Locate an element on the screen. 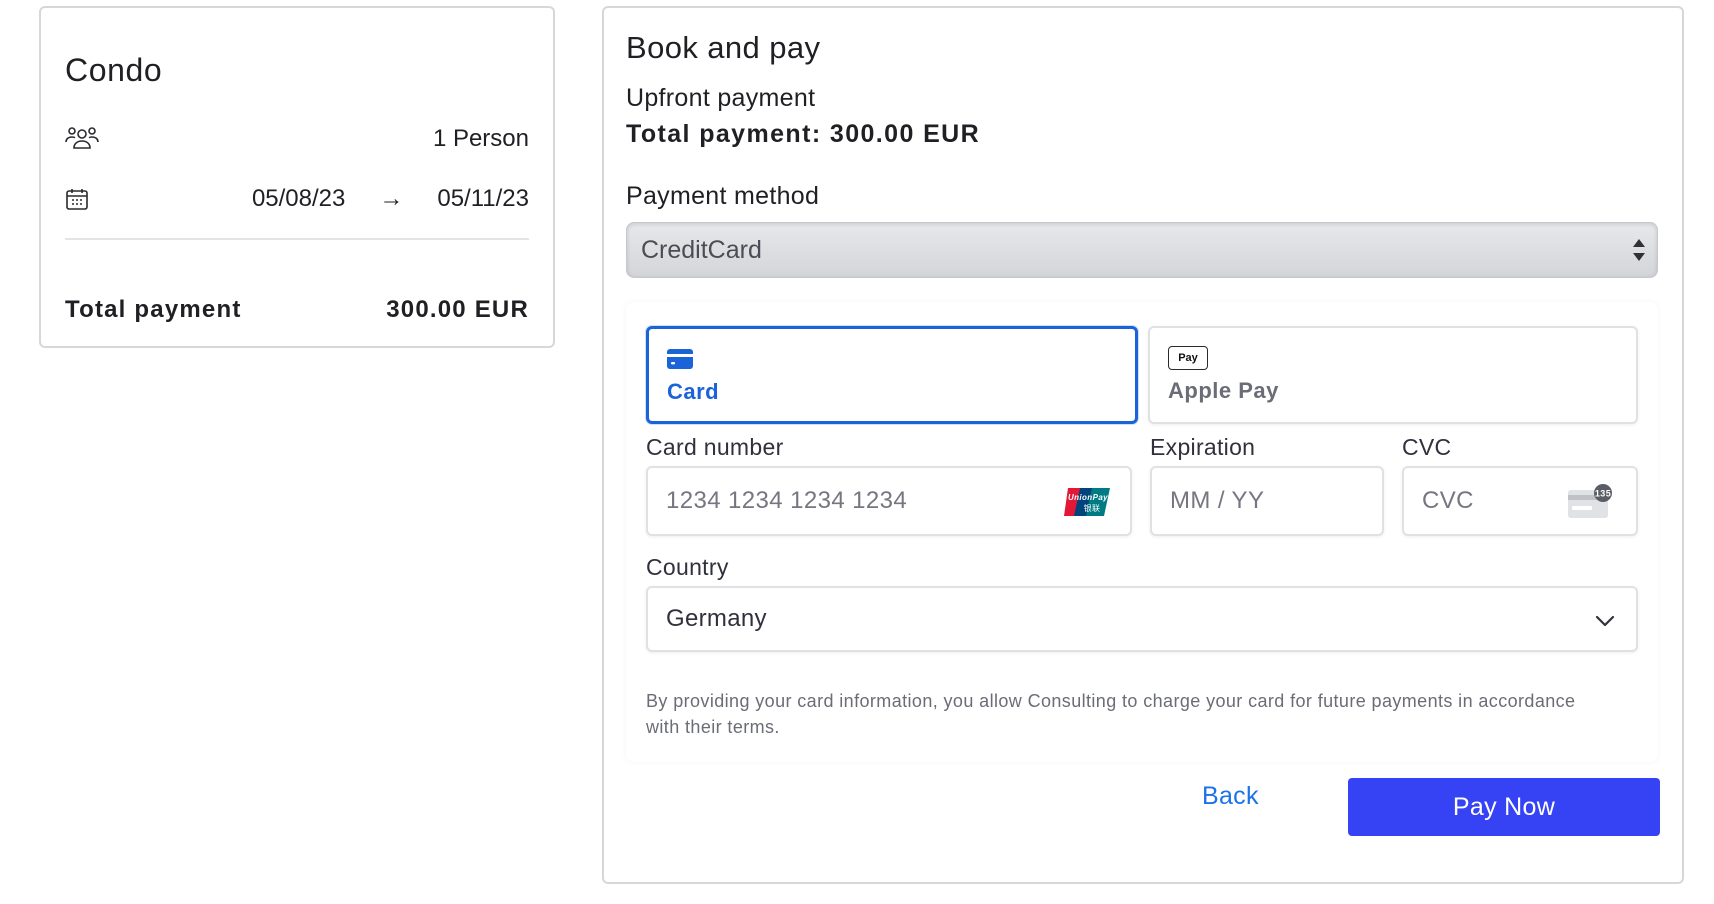 The image size is (1714, 904). total-label: Total payment is located at coordinates (153, 309).